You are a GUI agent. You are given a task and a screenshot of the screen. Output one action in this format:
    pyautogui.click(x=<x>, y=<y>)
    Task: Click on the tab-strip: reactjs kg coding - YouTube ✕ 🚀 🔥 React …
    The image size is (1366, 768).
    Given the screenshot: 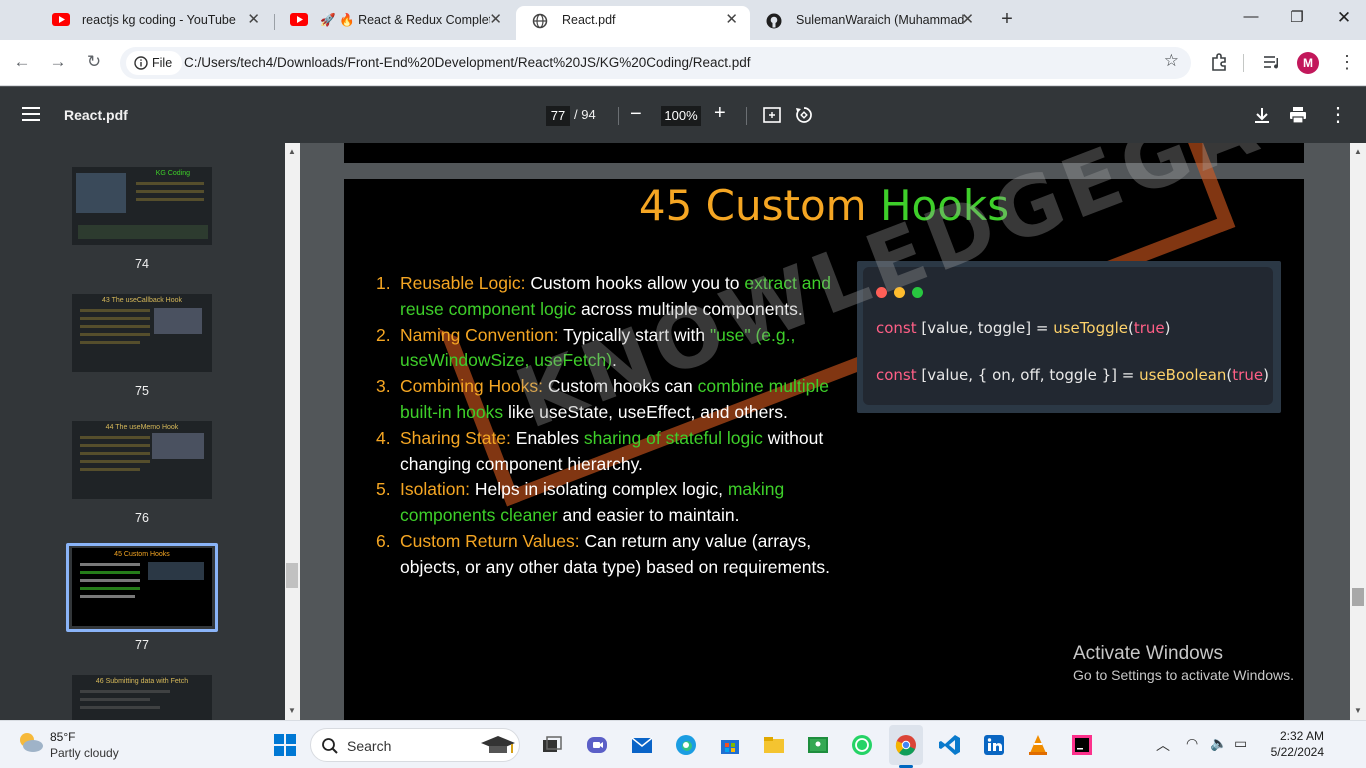 What is the action you would take?
    pyautogui.click(x=683, y=20)
    